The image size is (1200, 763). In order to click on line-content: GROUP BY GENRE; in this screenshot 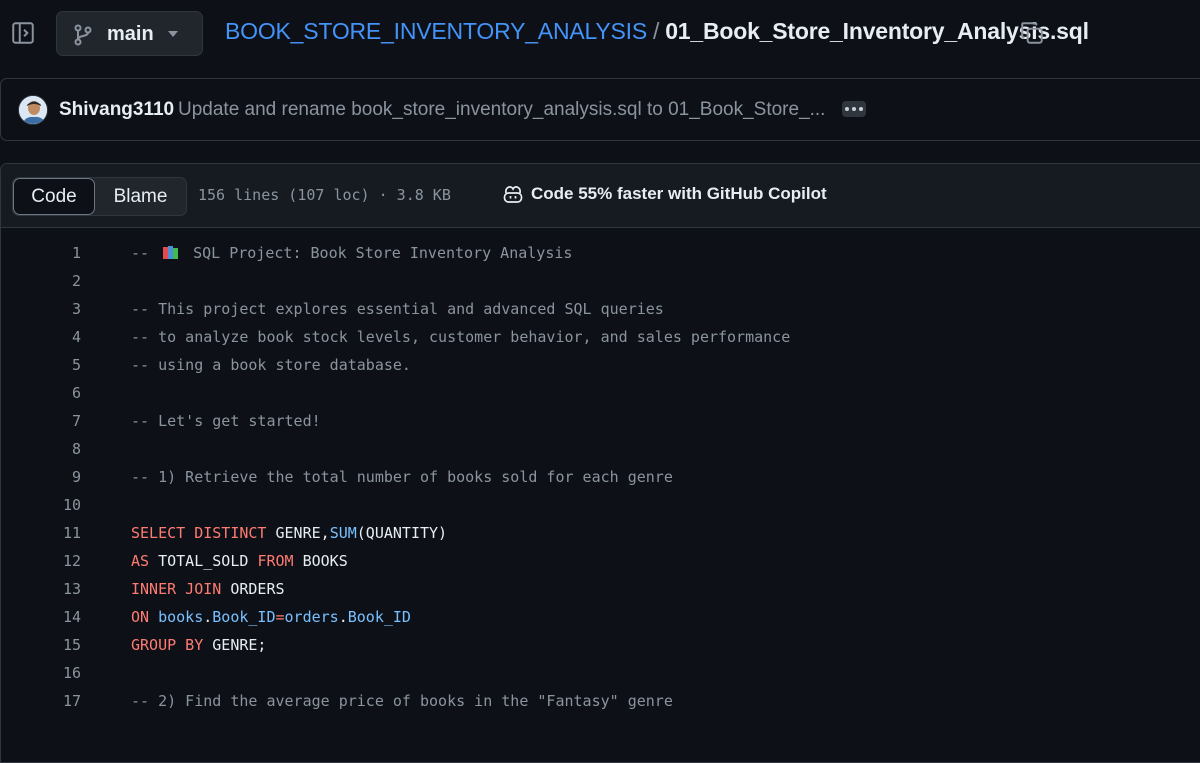, I will do `click(199, 645)`.